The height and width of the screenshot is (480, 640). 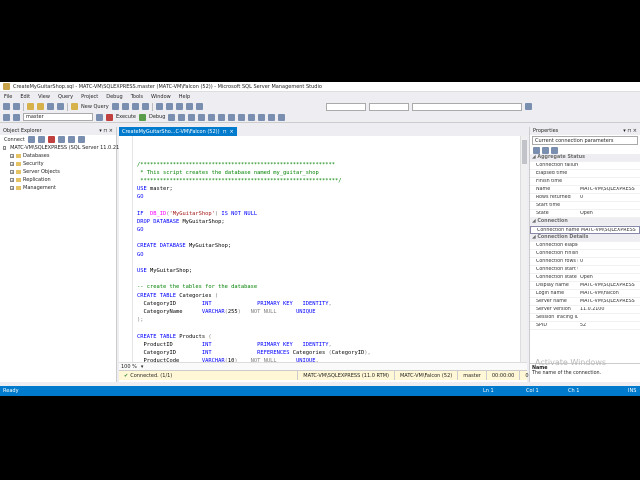 I want to click on menu-view: View, so click(x=44, y=97).